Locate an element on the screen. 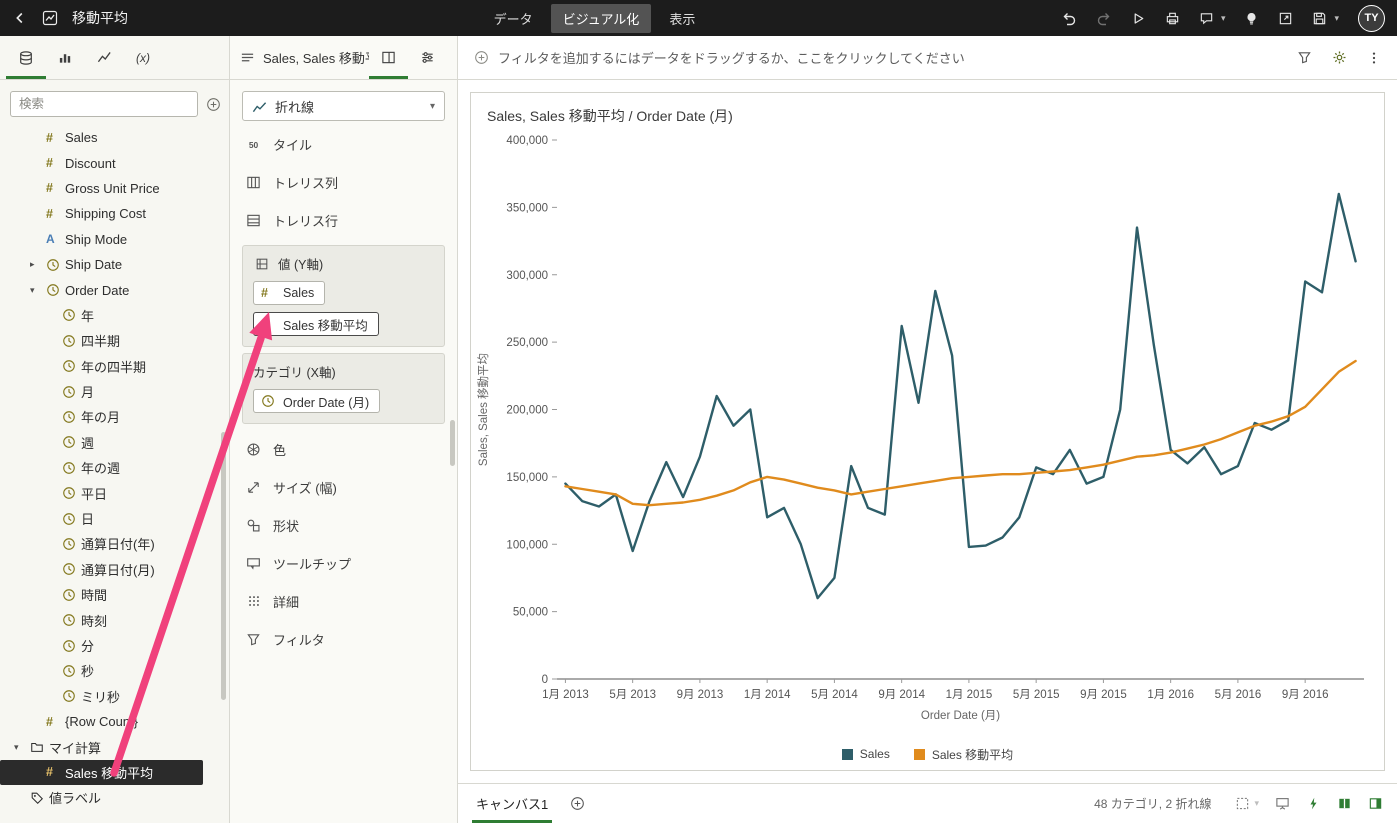  undo-icon is located at coordinates (1069, 18).